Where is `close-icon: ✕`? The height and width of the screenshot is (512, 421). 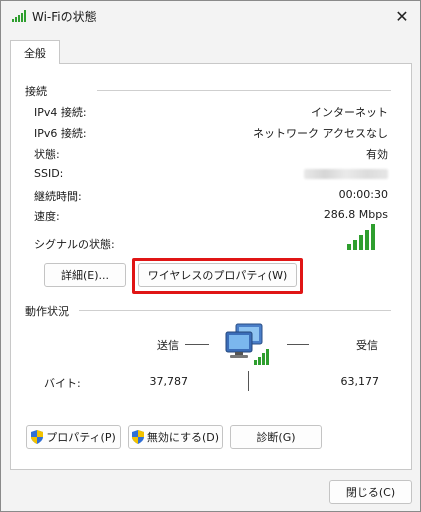
close-icon: ✕ is located at coordinates (402, 16).